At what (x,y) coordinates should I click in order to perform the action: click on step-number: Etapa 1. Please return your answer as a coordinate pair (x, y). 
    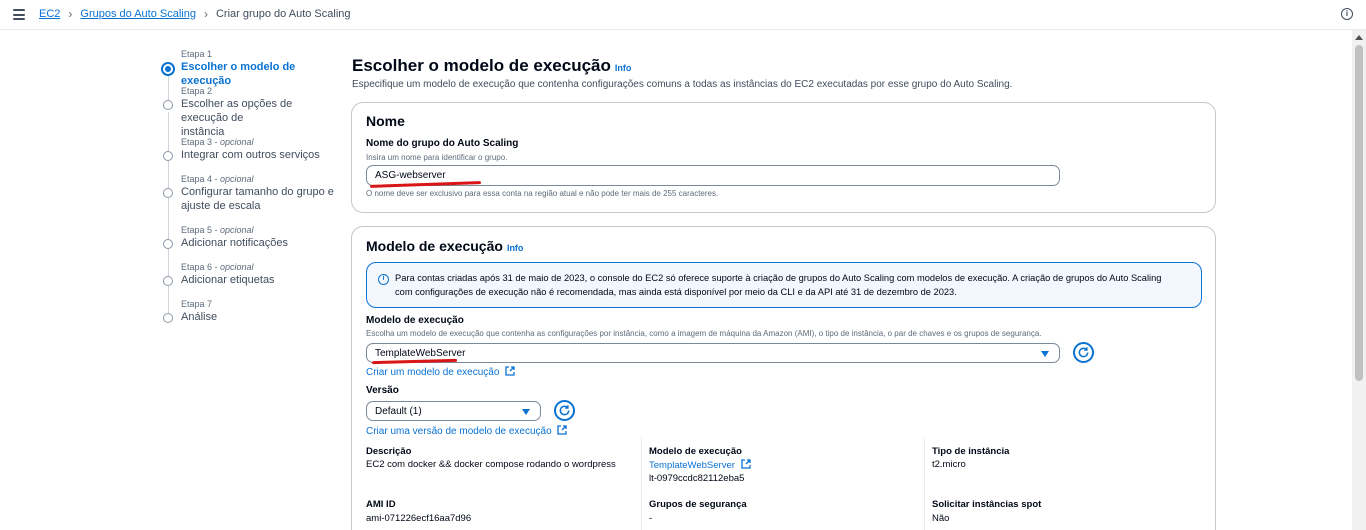
    Looking at the image, I should click on (197, 54).